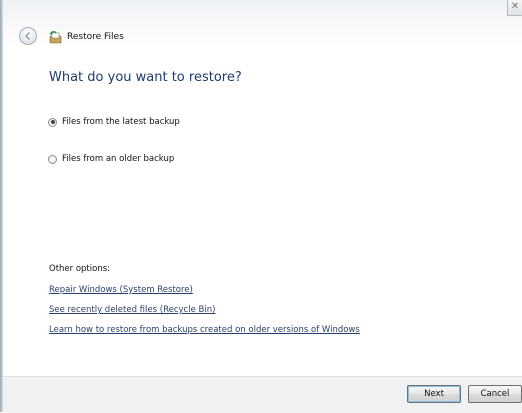  I want to click on window-frame-left, so click(1, 206).